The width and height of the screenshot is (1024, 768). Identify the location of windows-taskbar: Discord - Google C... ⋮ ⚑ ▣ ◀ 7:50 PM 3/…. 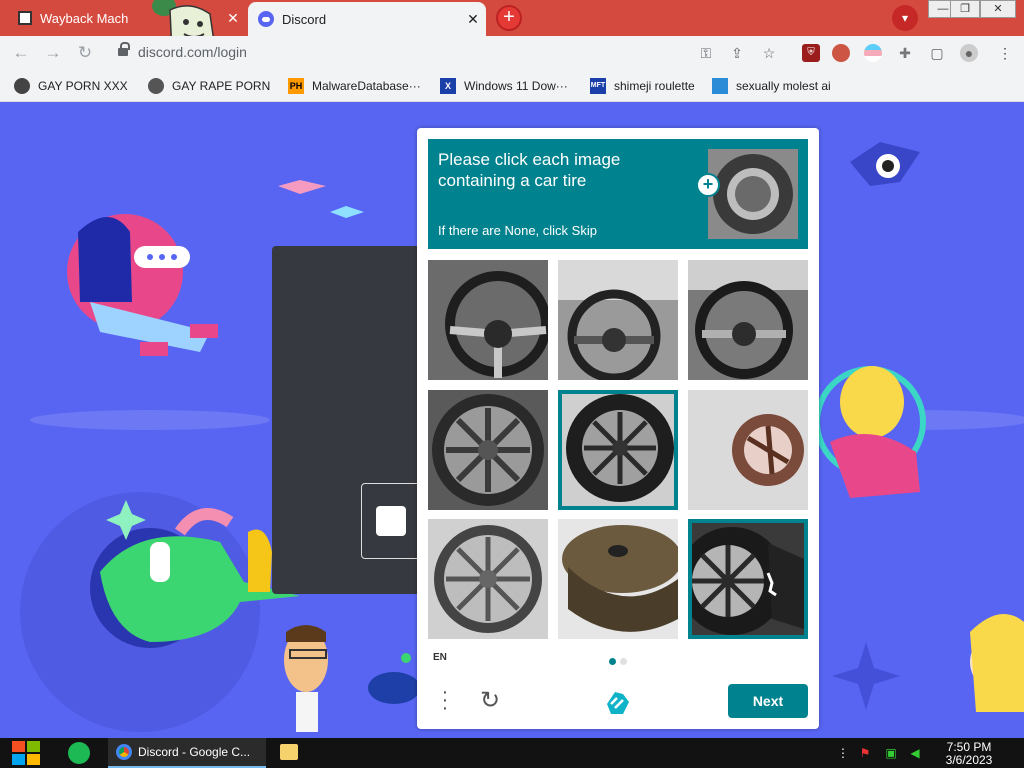
(512, 753).